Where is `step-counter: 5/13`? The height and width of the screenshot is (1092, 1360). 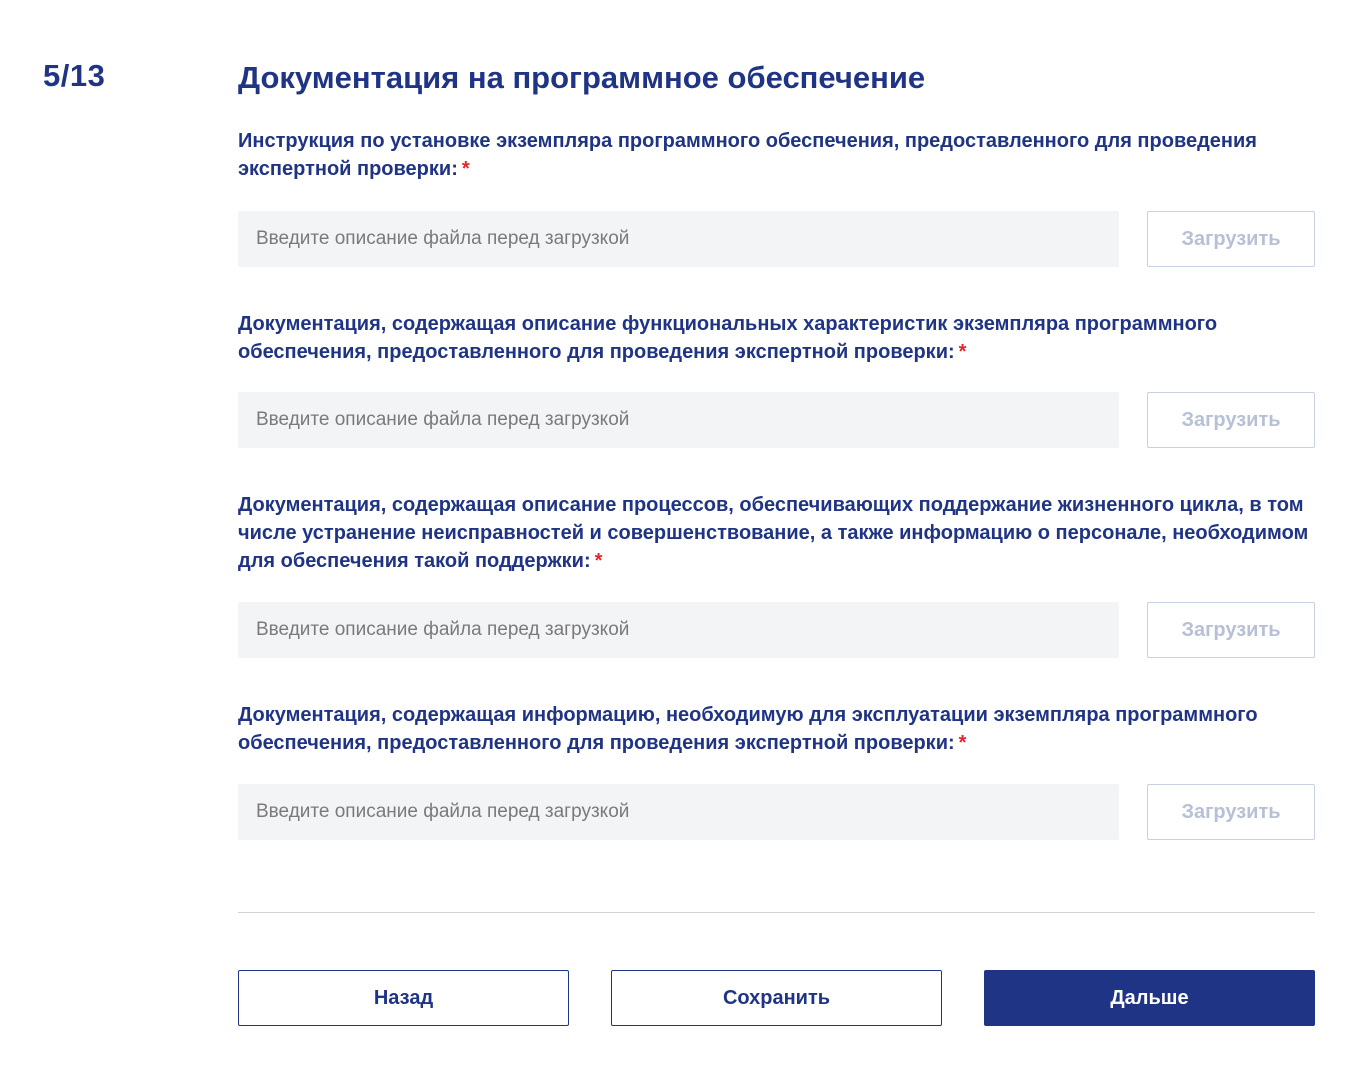
step-counter: 5/13 is located at coordinates (74, 75).